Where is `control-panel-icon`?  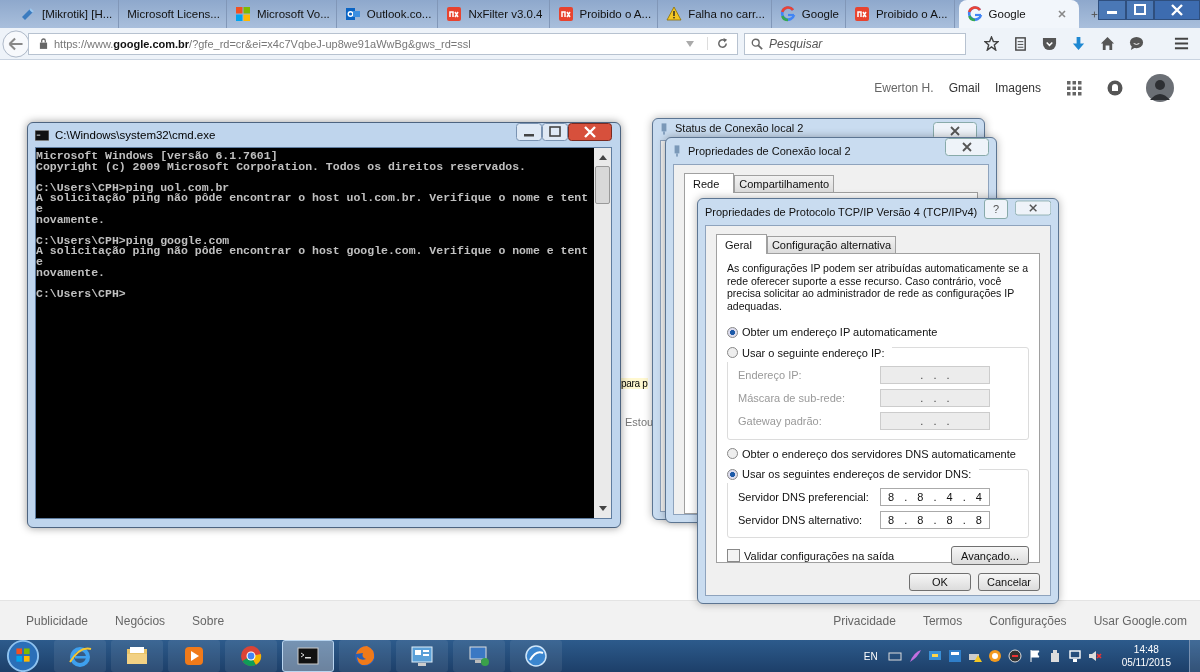 control-panel-icon is located at coordinates (422, 656).